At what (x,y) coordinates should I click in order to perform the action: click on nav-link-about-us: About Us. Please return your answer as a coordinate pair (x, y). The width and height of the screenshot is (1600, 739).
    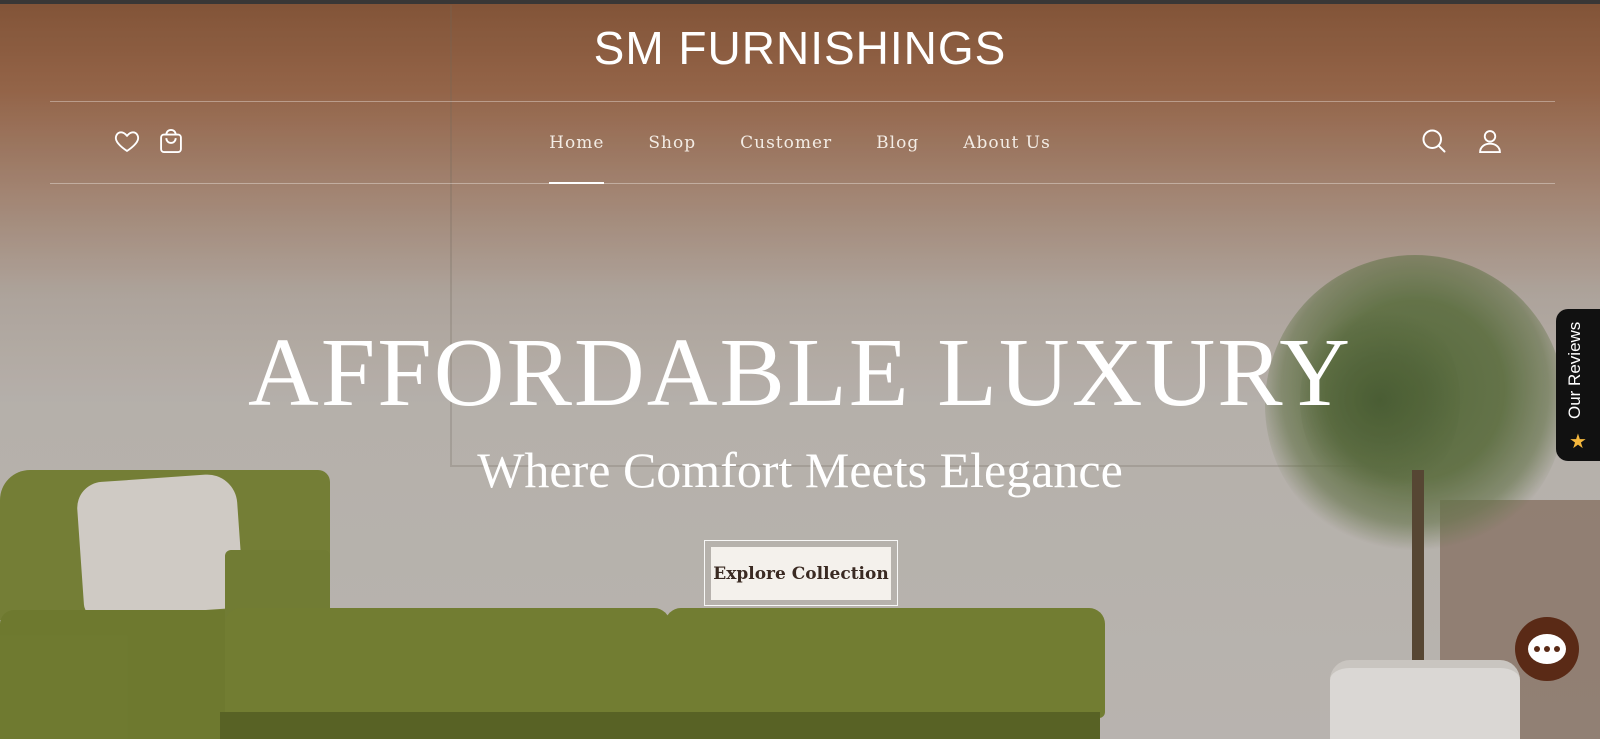
    Looking at the image, I should click on (1007, 143).